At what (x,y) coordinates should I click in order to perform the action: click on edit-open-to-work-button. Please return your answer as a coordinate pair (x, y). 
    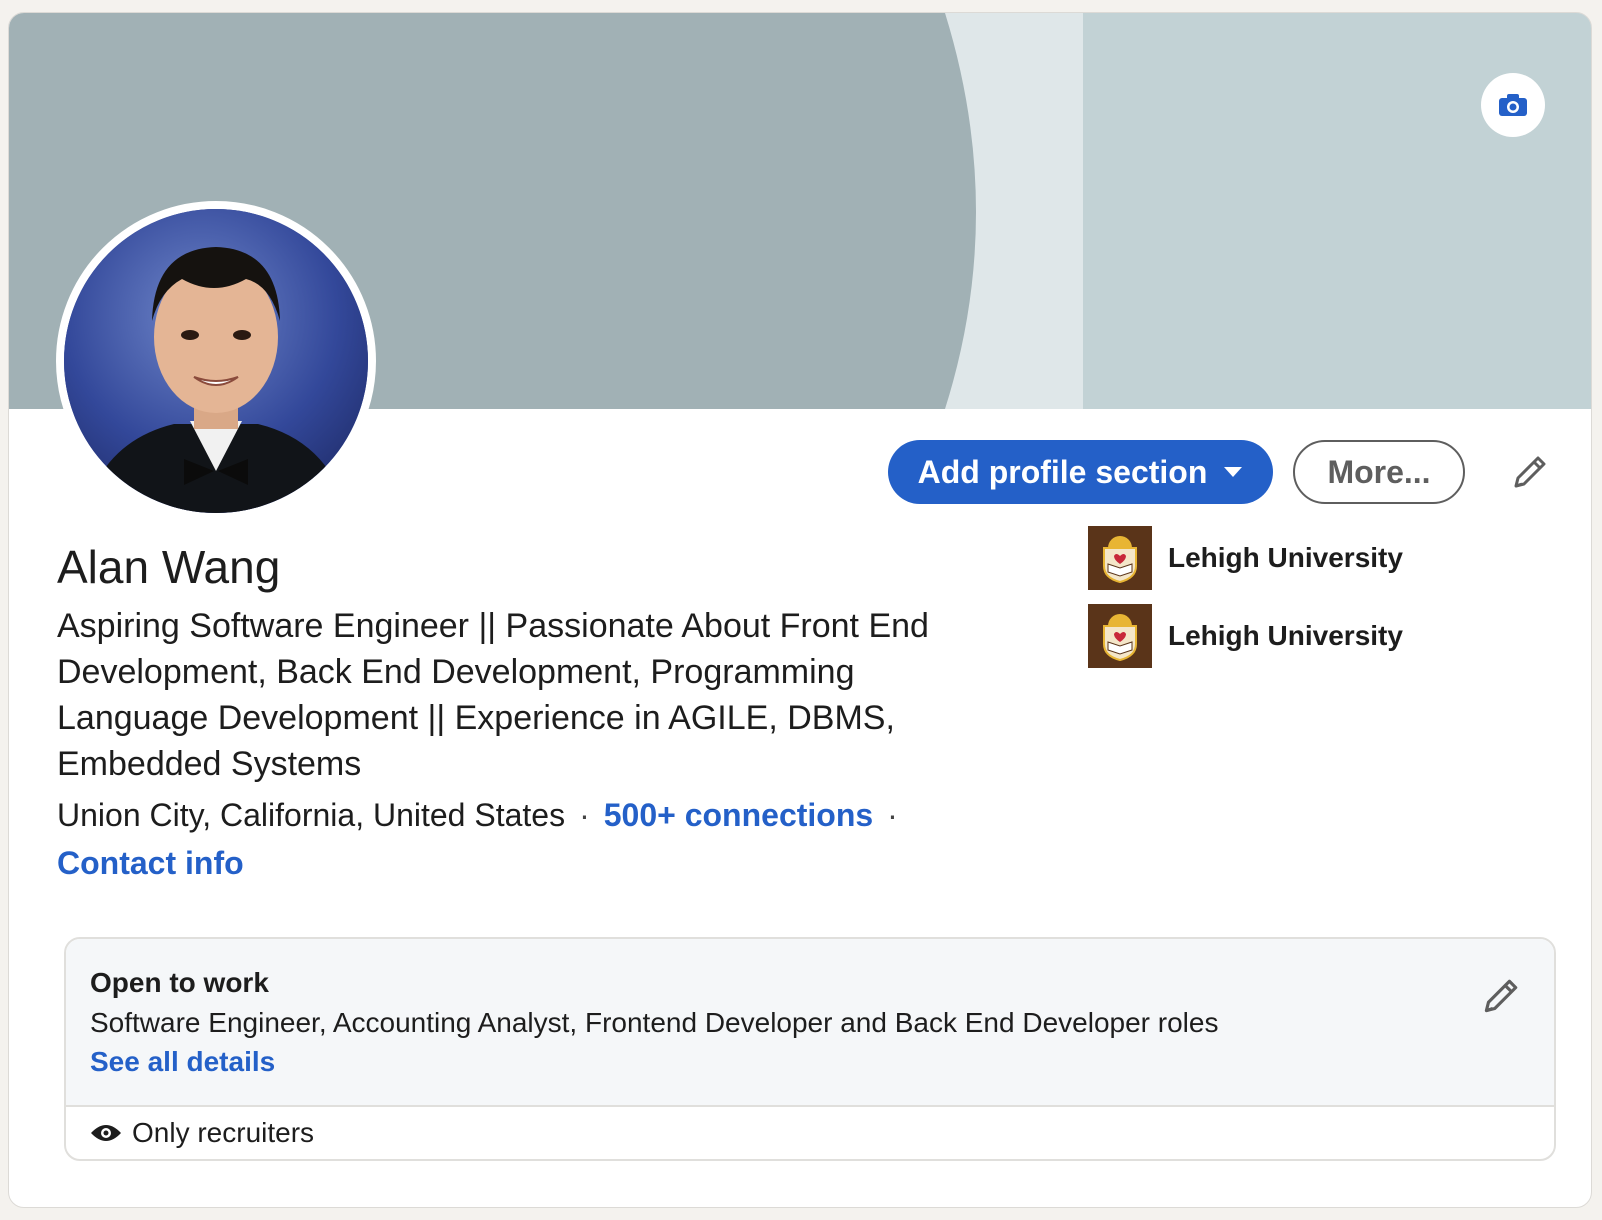
    Looking at the image, I should click on (1500, 997).